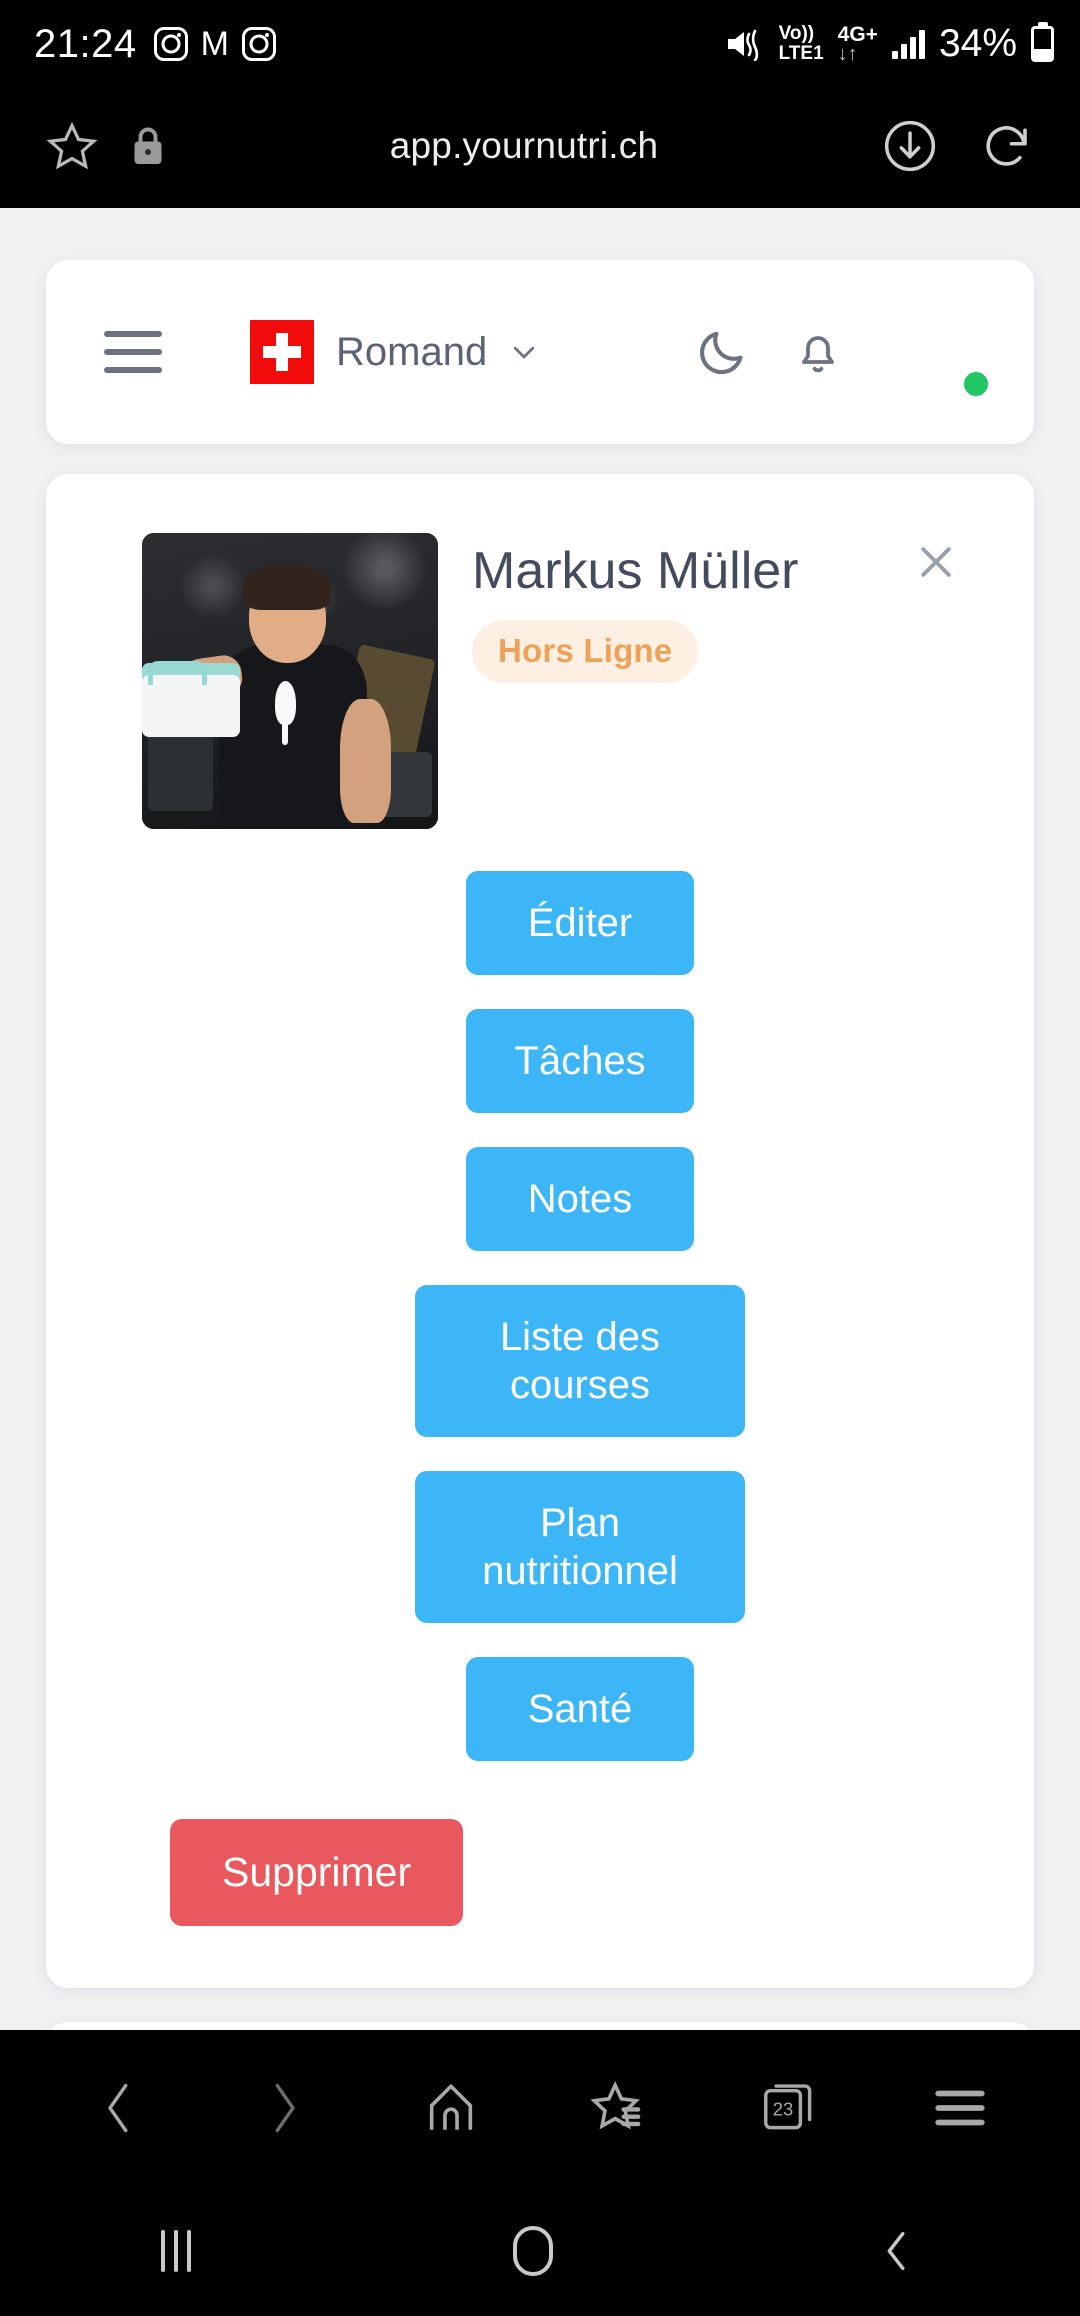 This screenshot has height=2316, width=1080. What do you see at coordinates (943, 352) in the screenshot?
I see `avatar` at bounding box center [943, 352].